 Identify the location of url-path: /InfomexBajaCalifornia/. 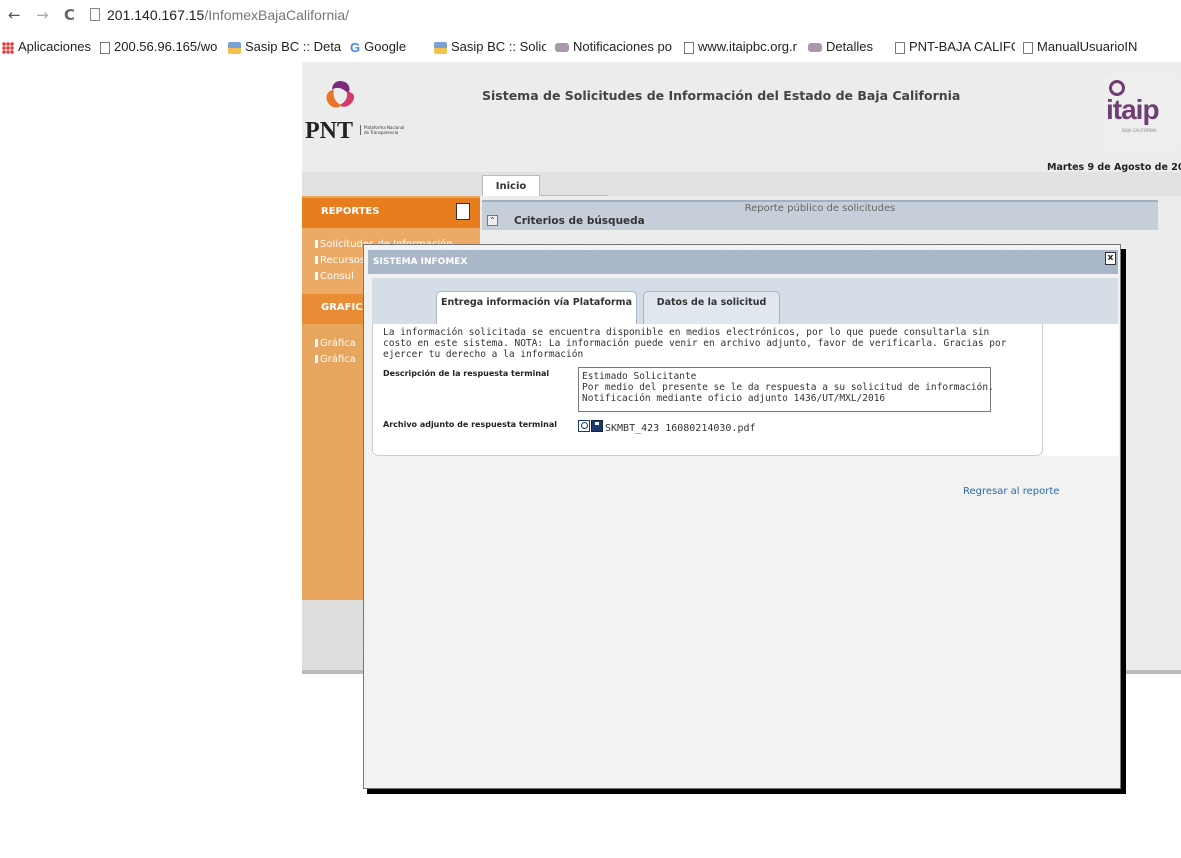
(277, 15).